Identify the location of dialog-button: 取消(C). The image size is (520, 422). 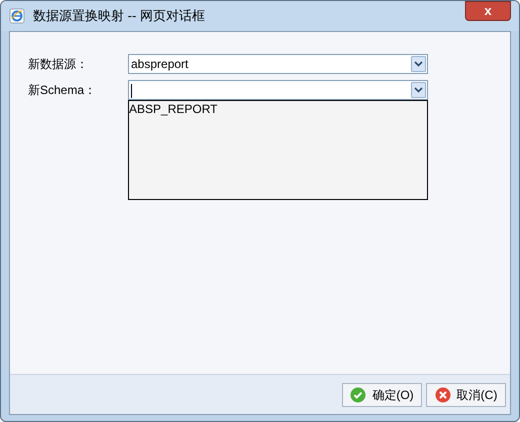
(466, 394).